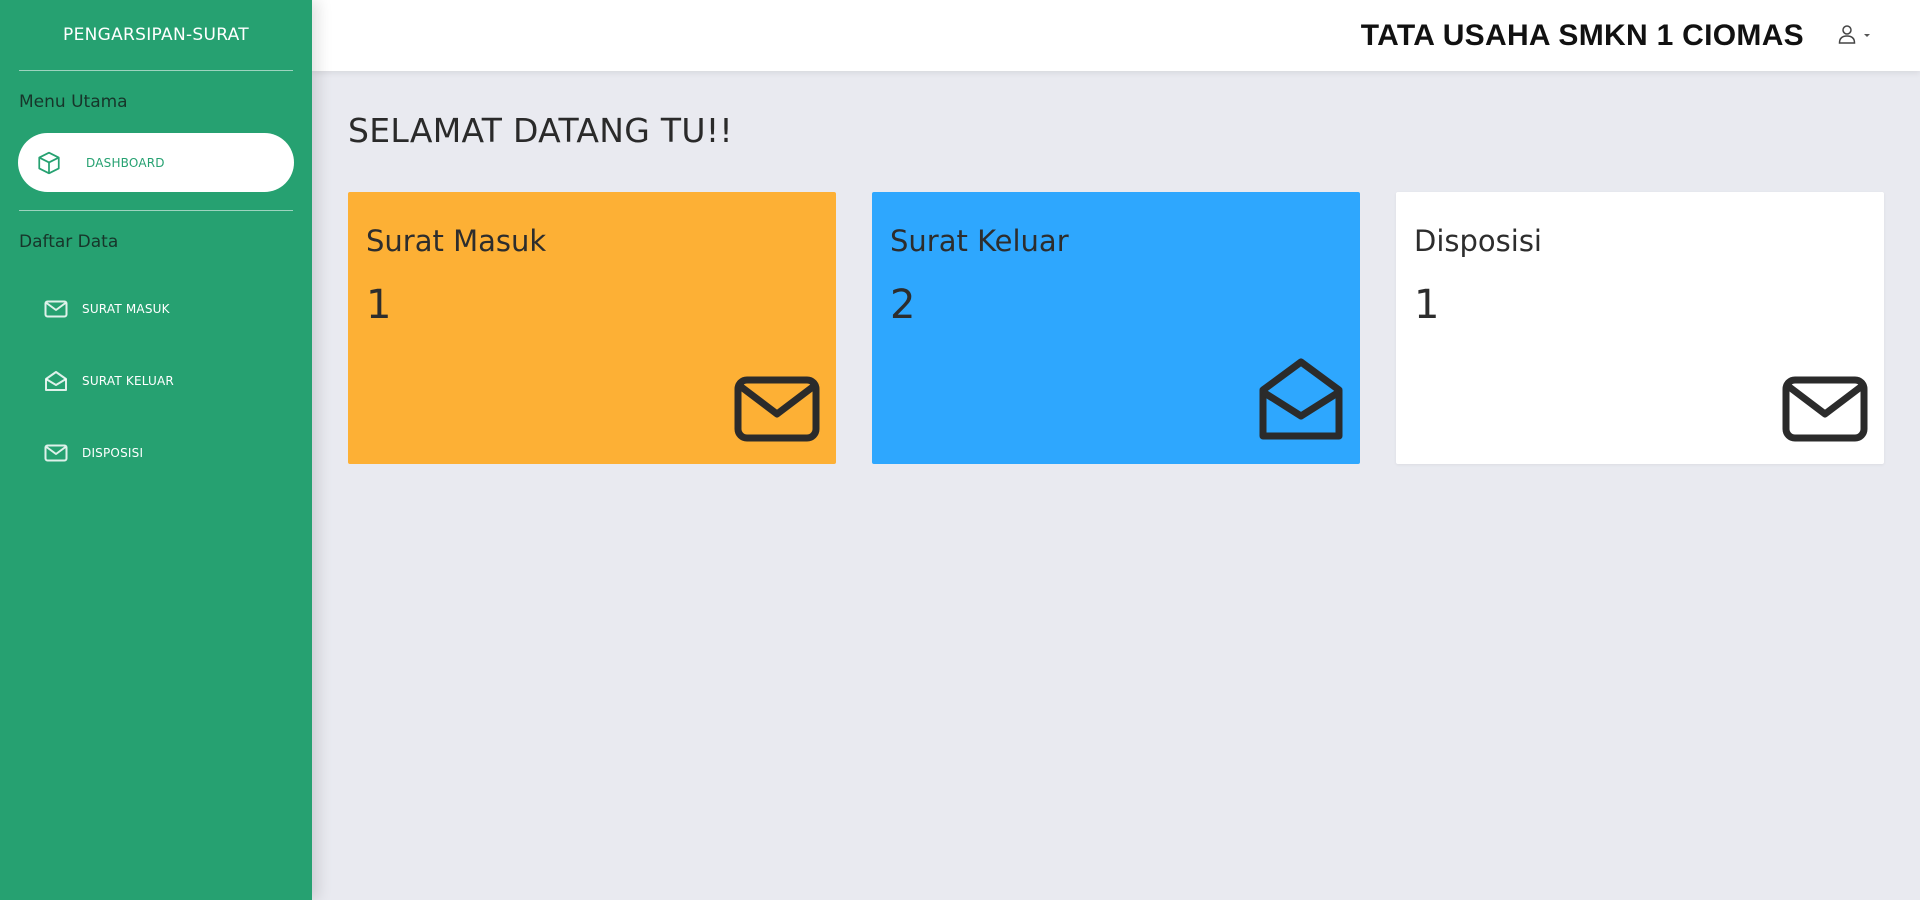 Image resolution: width=1920 pixels, height=900 pixels. What do you see at coordinates (1582, 35) in the screenshot?
I see `page-title: TATA USAHA SMKN 1 CIOMAS` at bounding box center [1582, 35].